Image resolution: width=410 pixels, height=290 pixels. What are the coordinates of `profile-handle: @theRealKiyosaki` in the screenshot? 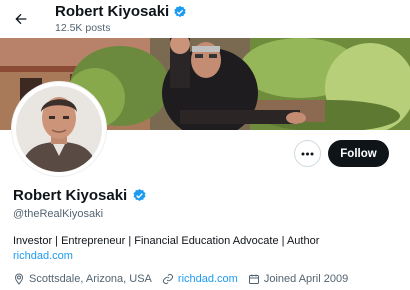 It's located at (58, 214).